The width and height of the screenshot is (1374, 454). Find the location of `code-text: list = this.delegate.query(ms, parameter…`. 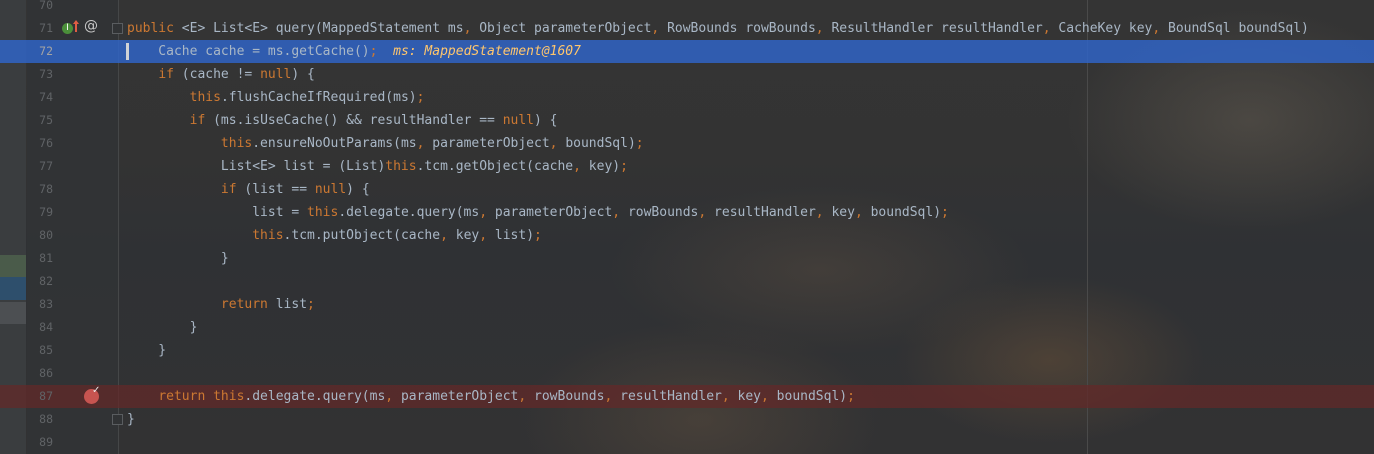

code-text: list = this.delegate.query(ms, parameter… is located at coordinates (538, 212).